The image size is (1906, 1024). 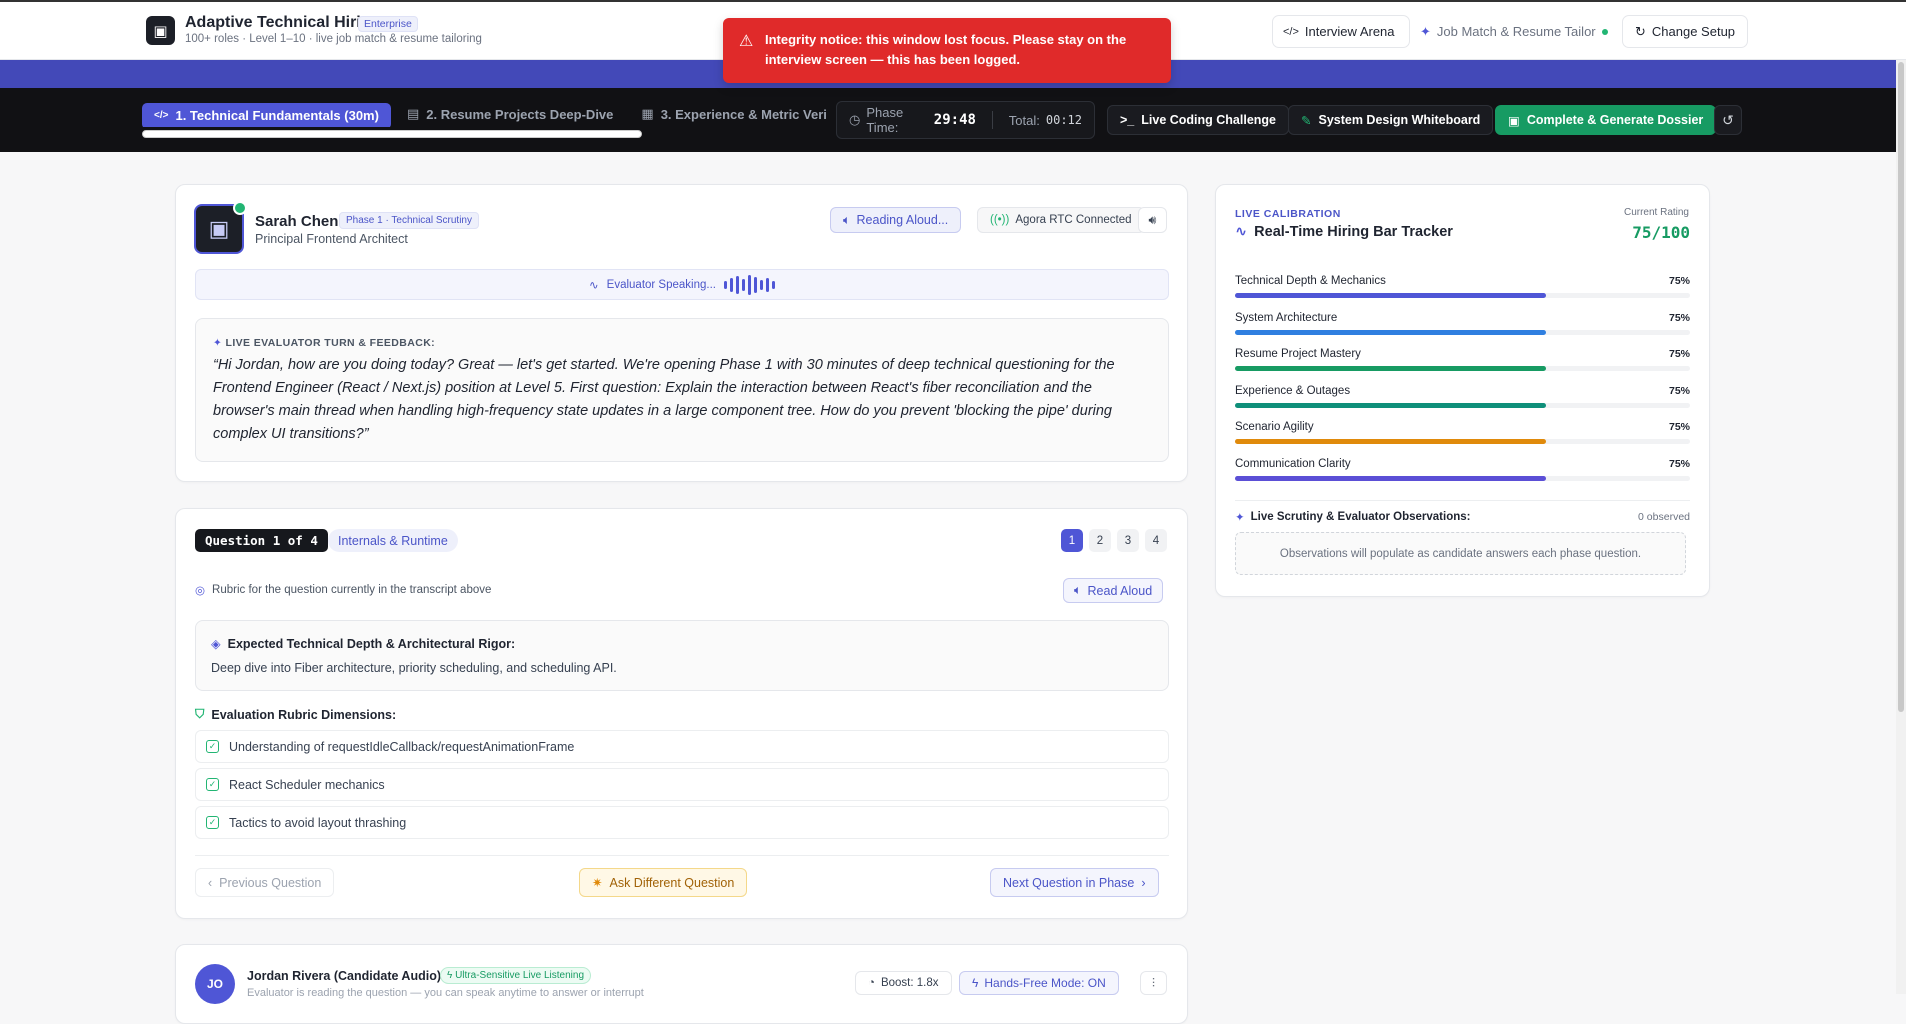 What do you see at coordinates (215, 984) in the screenshot?
I see `candidate-avatar: JO` at bounding box center [215, 984].